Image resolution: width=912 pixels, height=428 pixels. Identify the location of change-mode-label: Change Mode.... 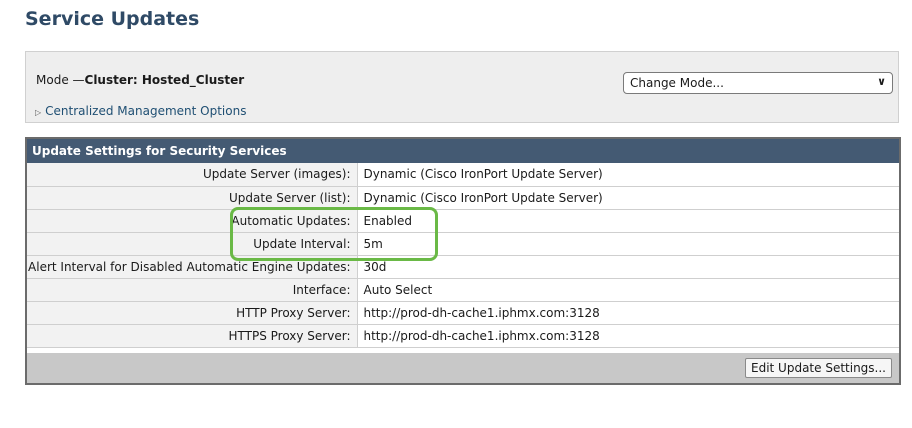
(677, 83).